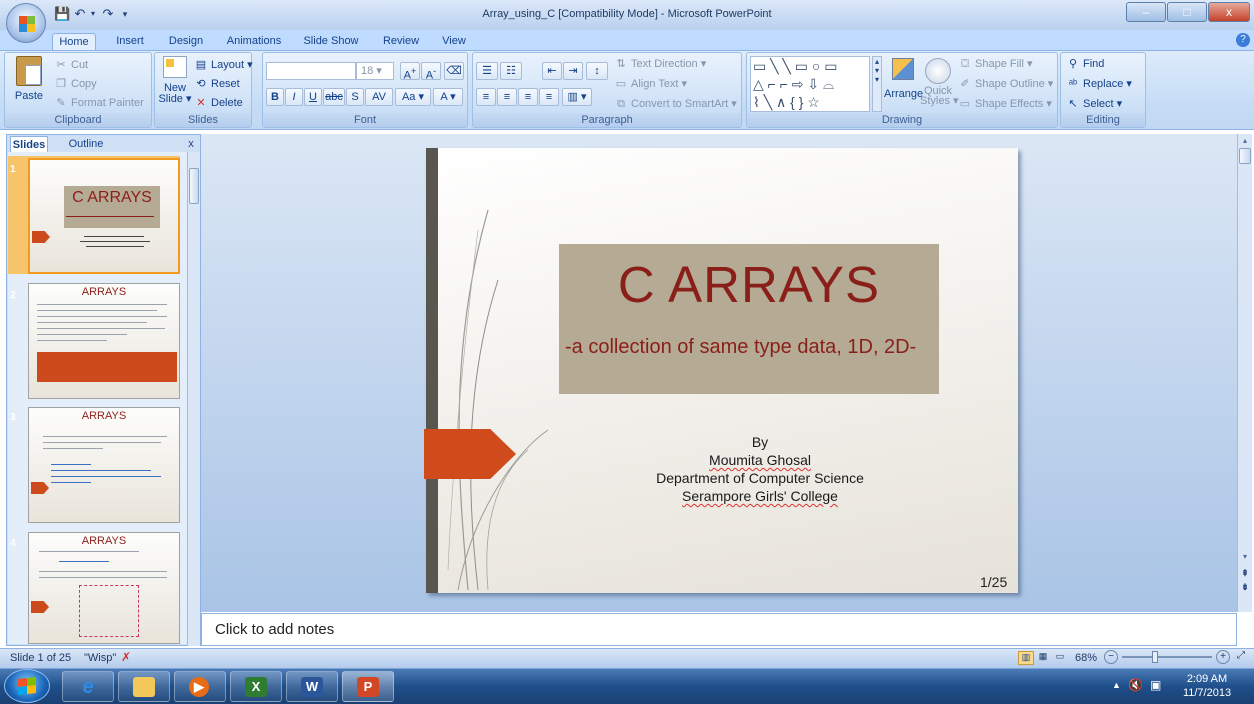 This screenshot has height=704, width=1254. Describe the element at coordinates (487, 71) in the screenshot. I see `bullets-button: ☰` at that location.